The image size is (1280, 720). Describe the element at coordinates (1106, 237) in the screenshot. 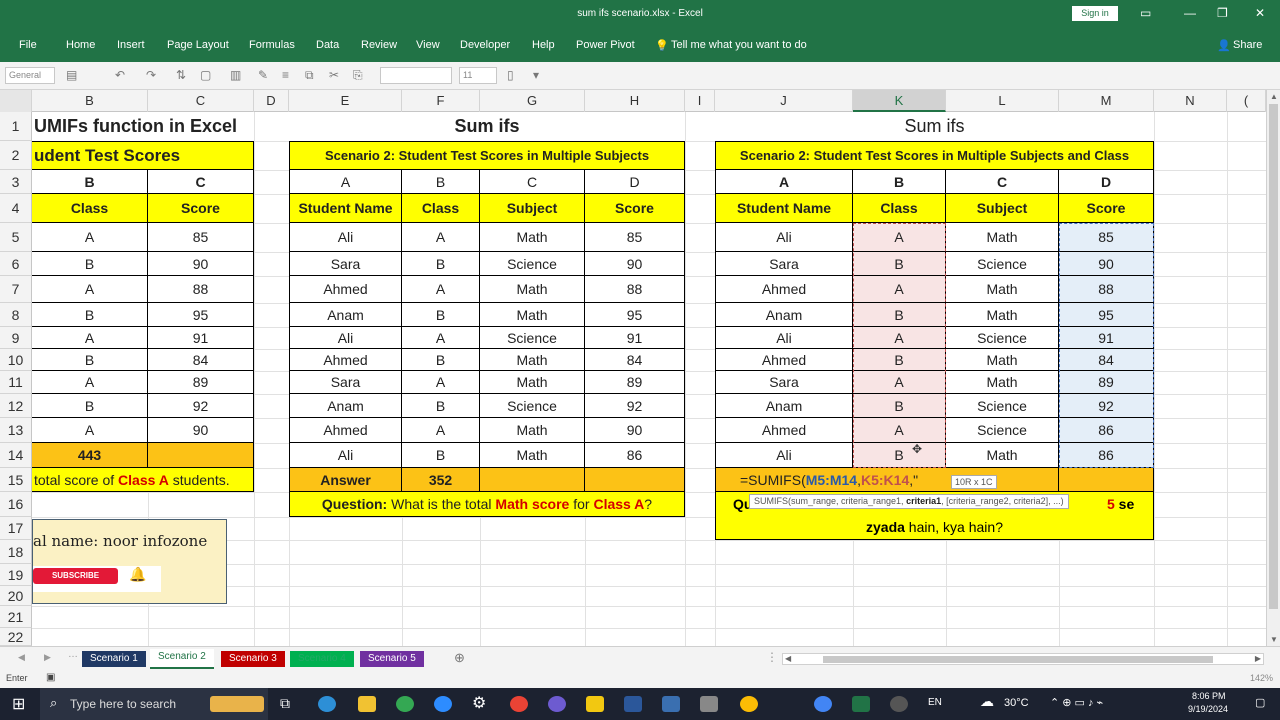

I see `s3-cell-score: 85` at that location.